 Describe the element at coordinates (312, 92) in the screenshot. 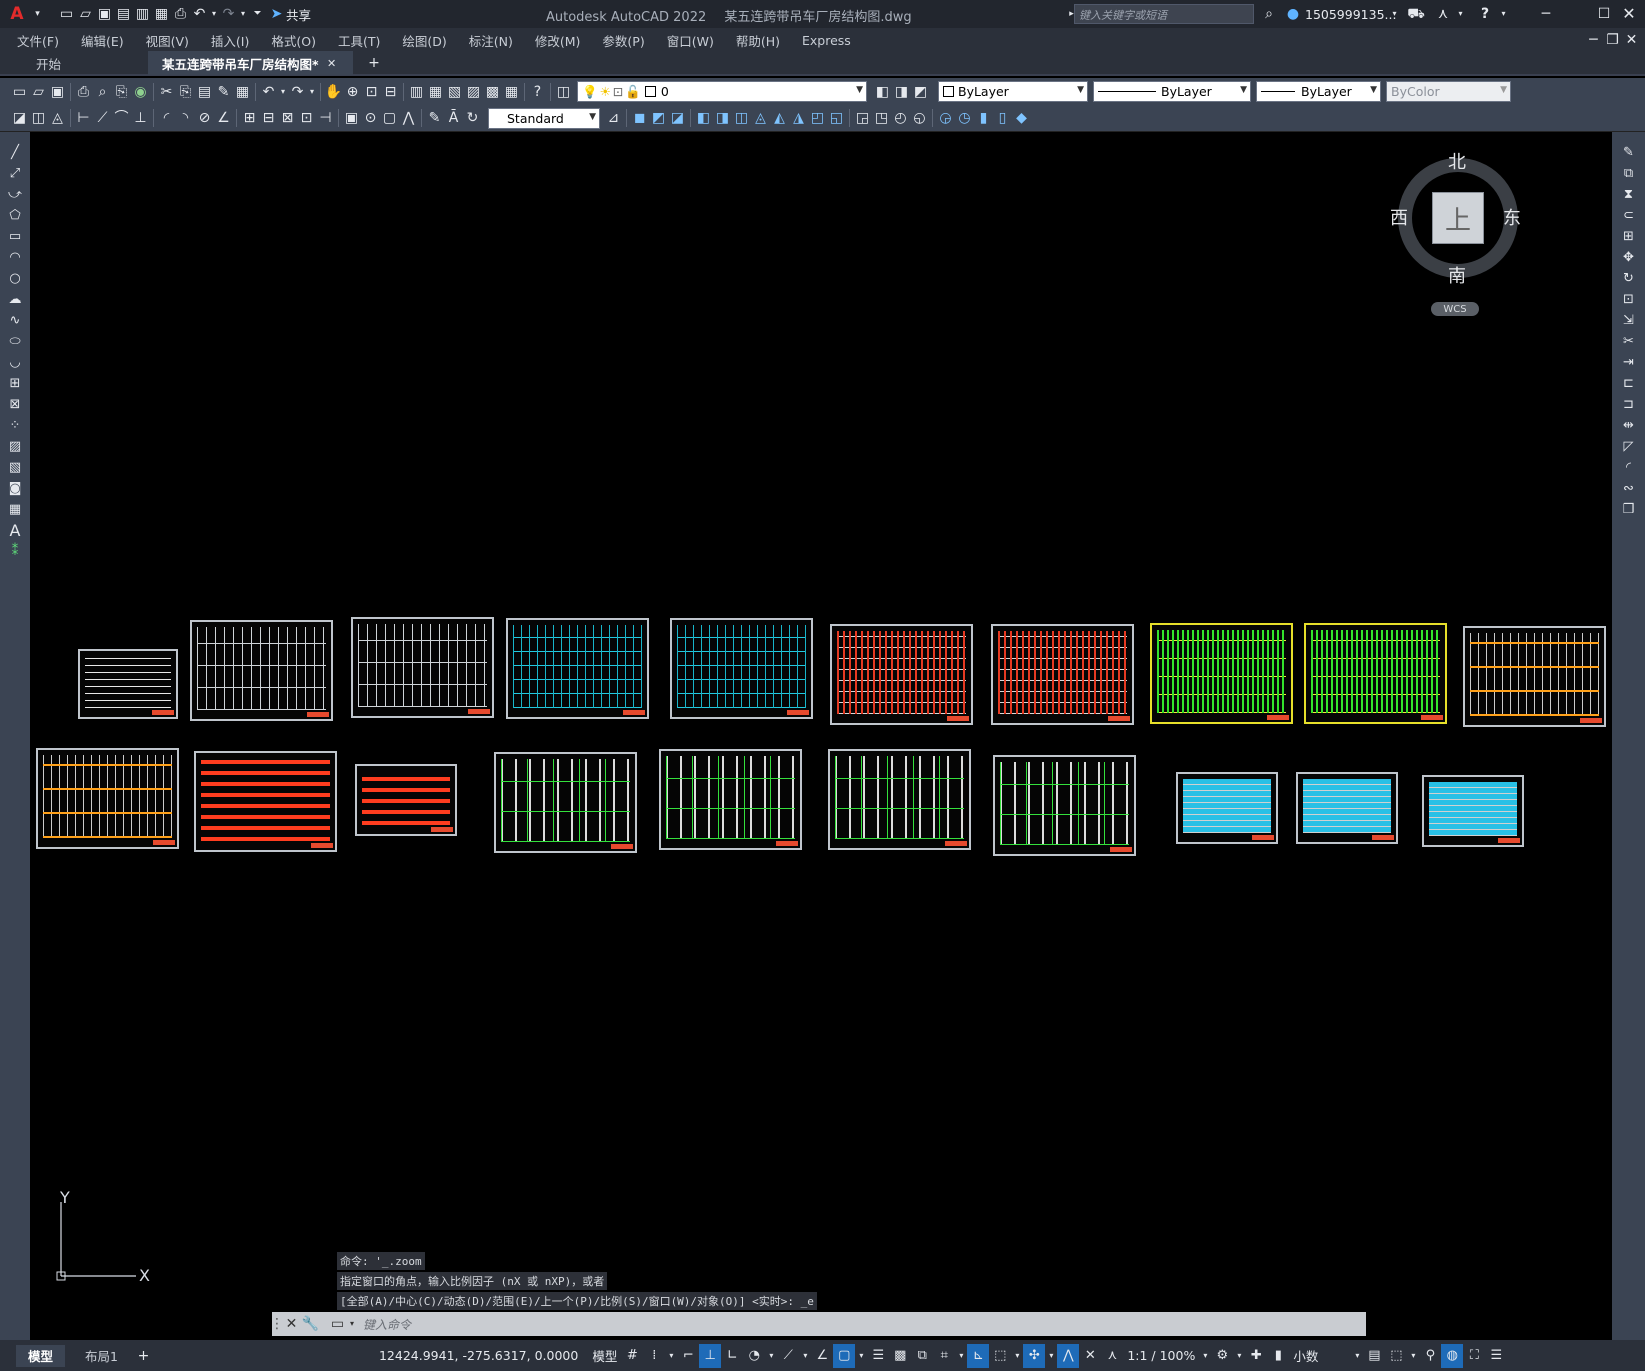

I see `redo-dropdown-icon: ▾` at that location.